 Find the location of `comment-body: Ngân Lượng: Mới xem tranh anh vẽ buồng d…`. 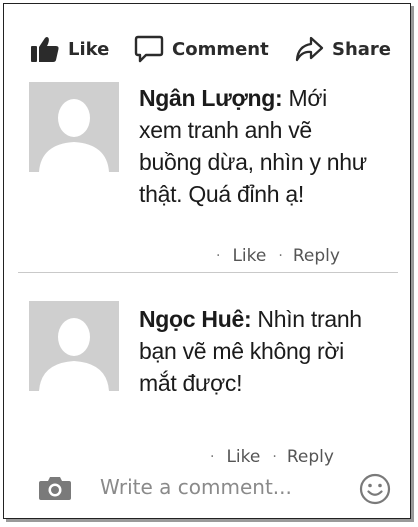

comment-body: Ngân Lượng: Mới xem tranh anh vẽ buồng d… is located at coordinates (267, 146).